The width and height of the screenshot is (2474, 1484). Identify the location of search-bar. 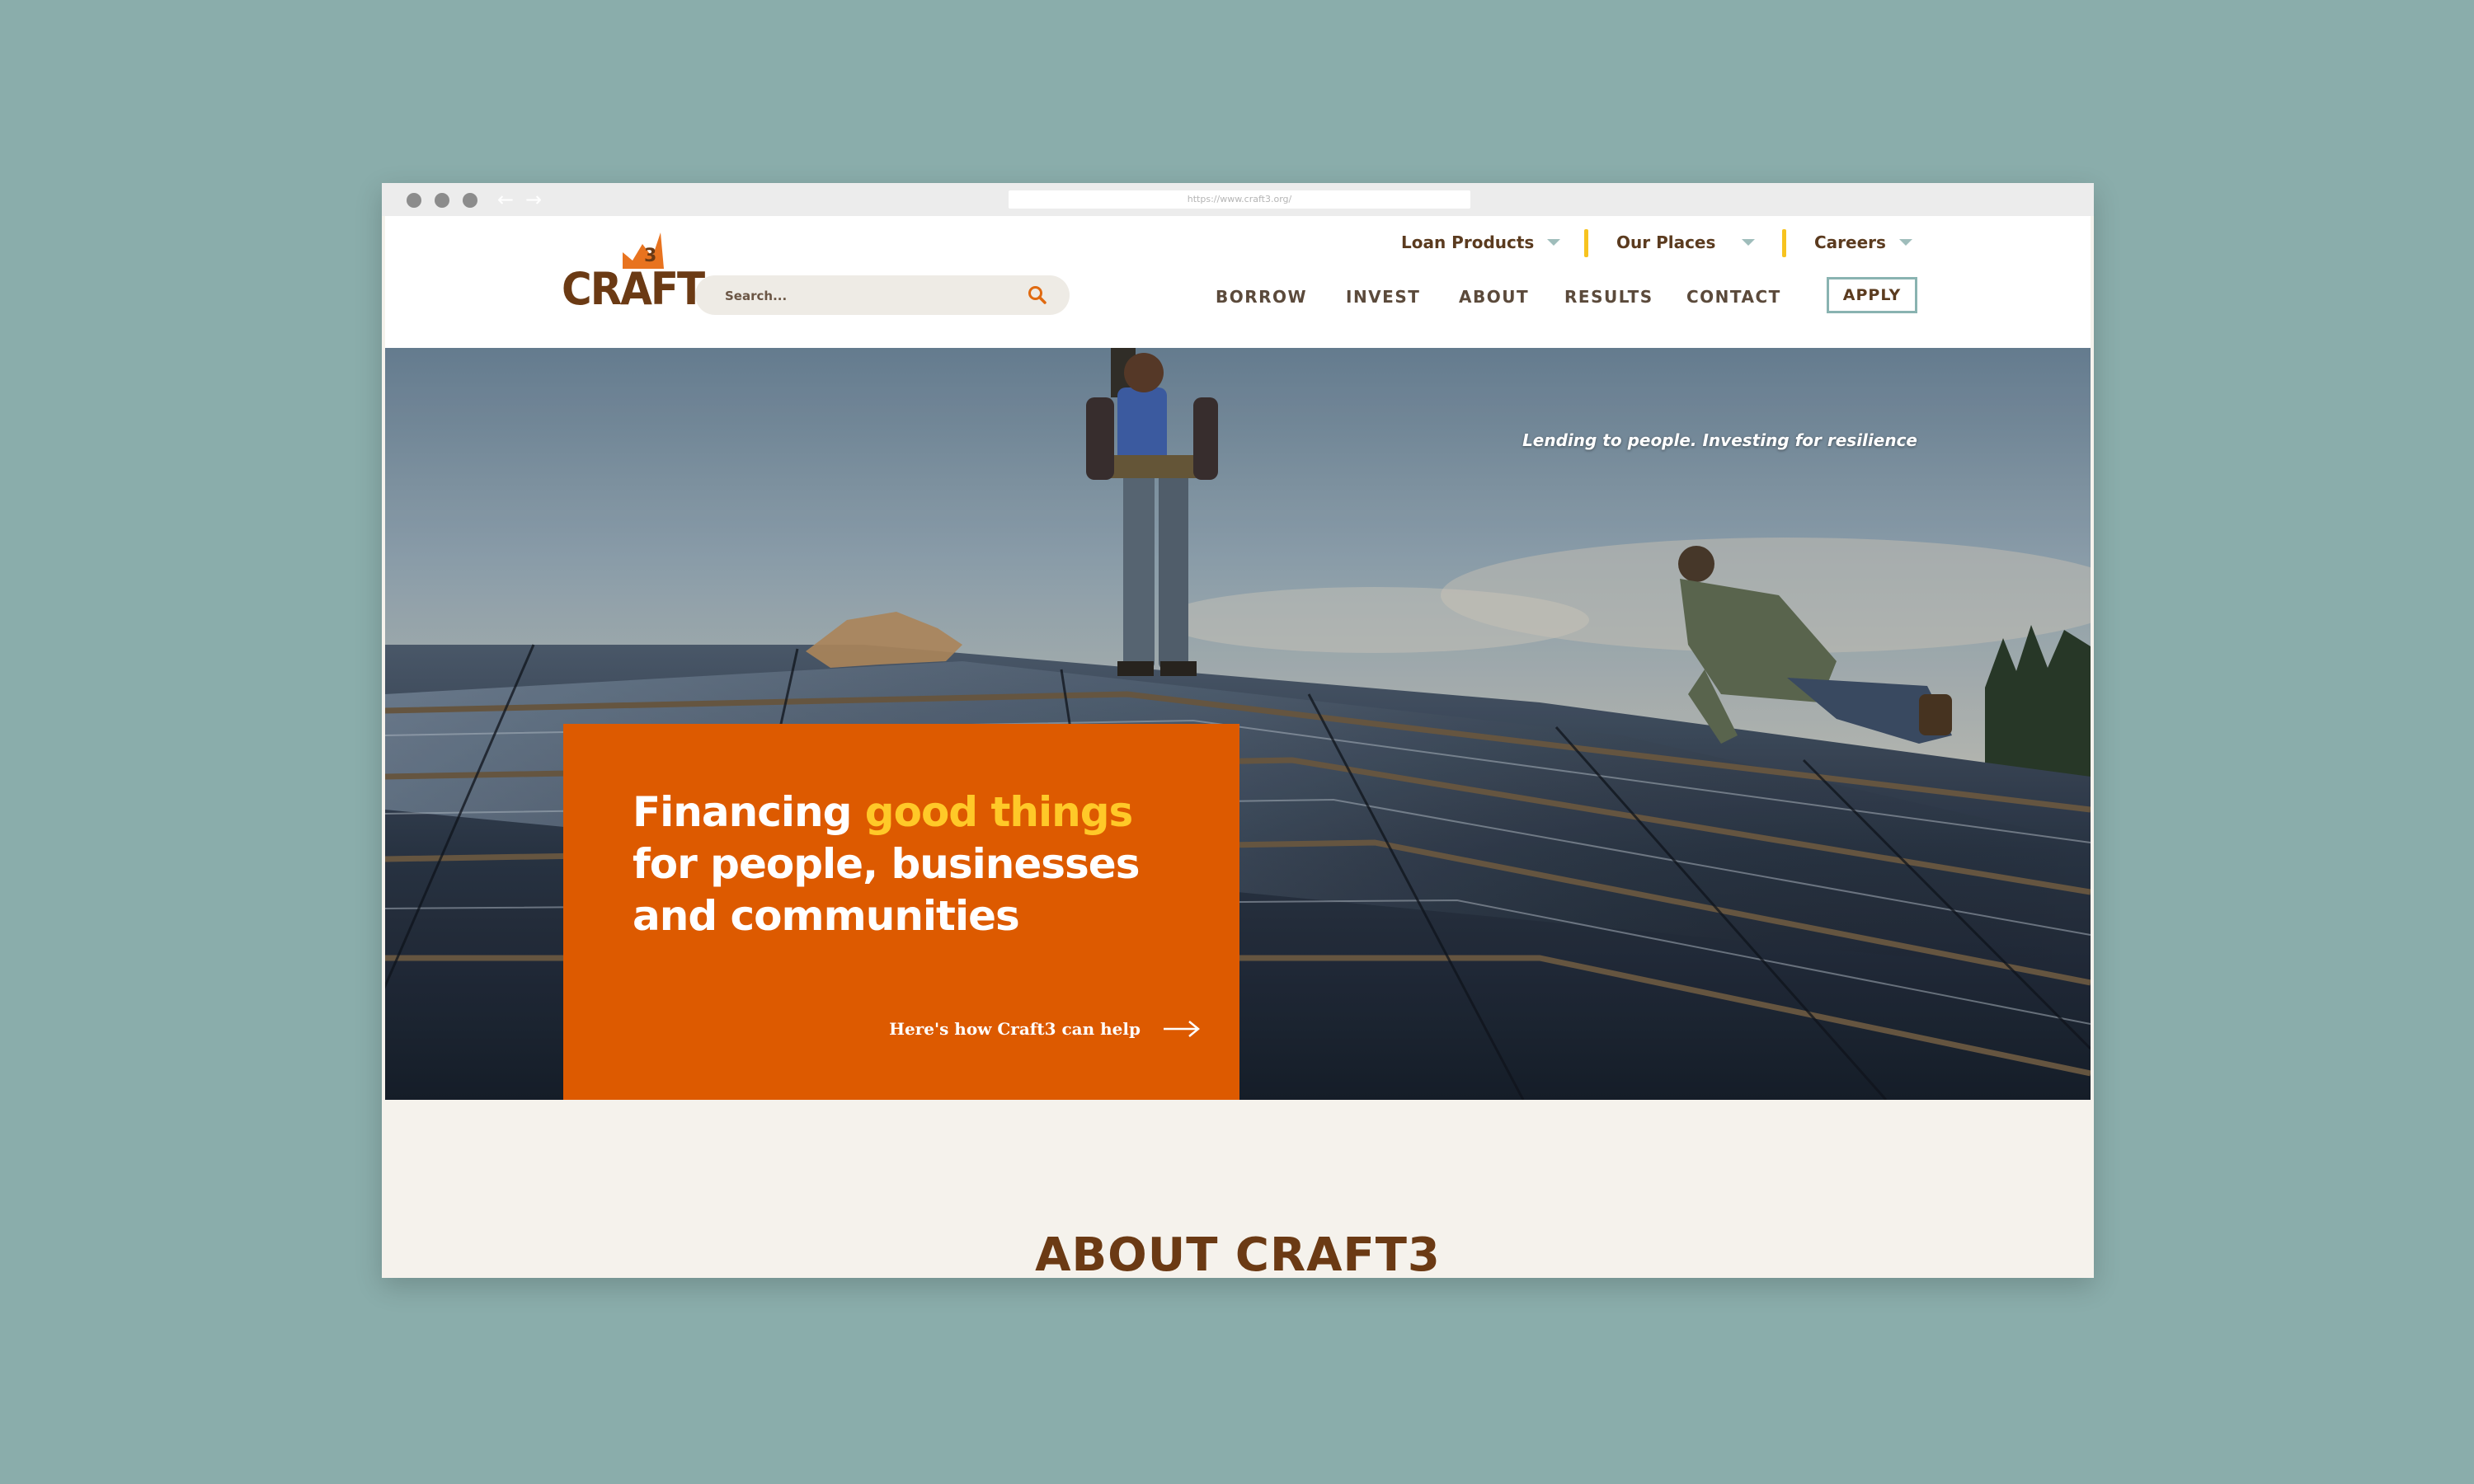
(882, 296).